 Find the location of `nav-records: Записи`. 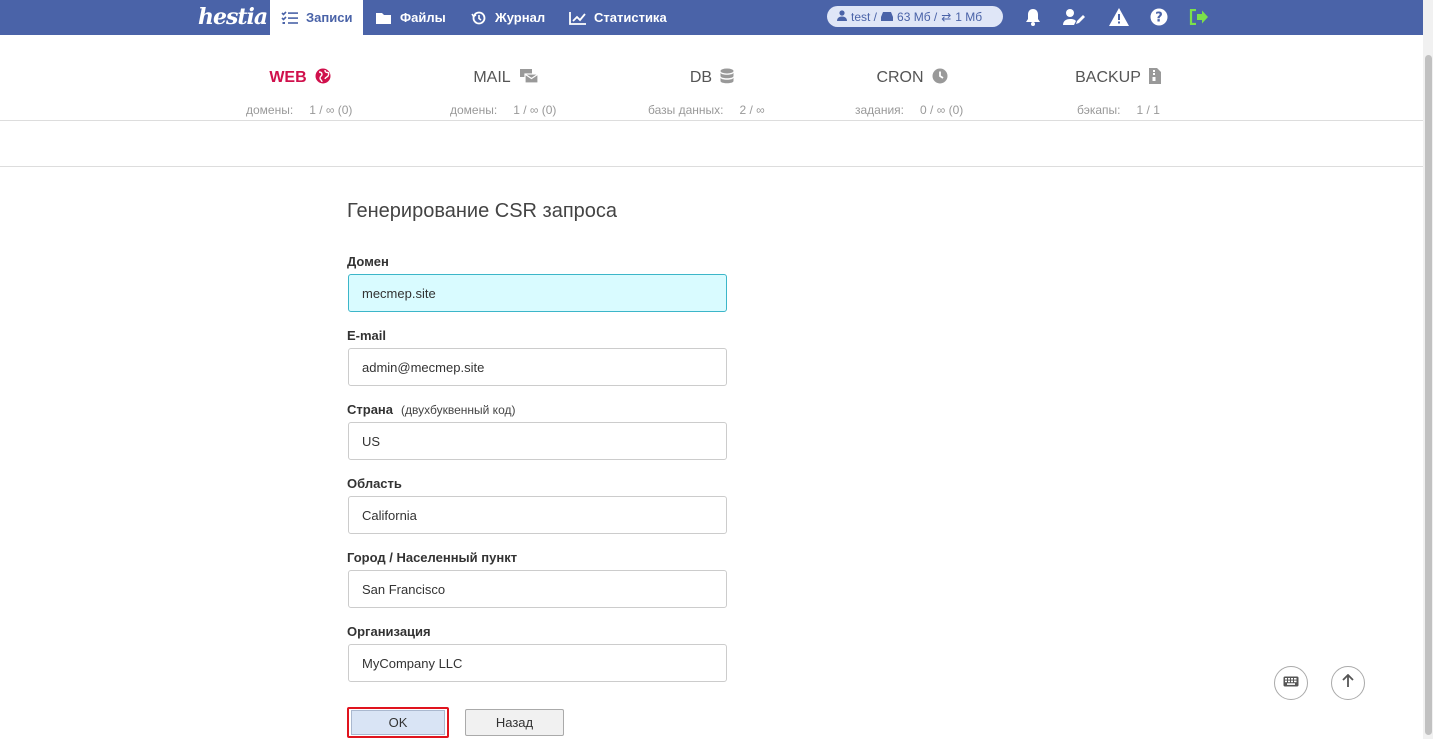

nav-records: Записи is located at coordinates (317, 17).